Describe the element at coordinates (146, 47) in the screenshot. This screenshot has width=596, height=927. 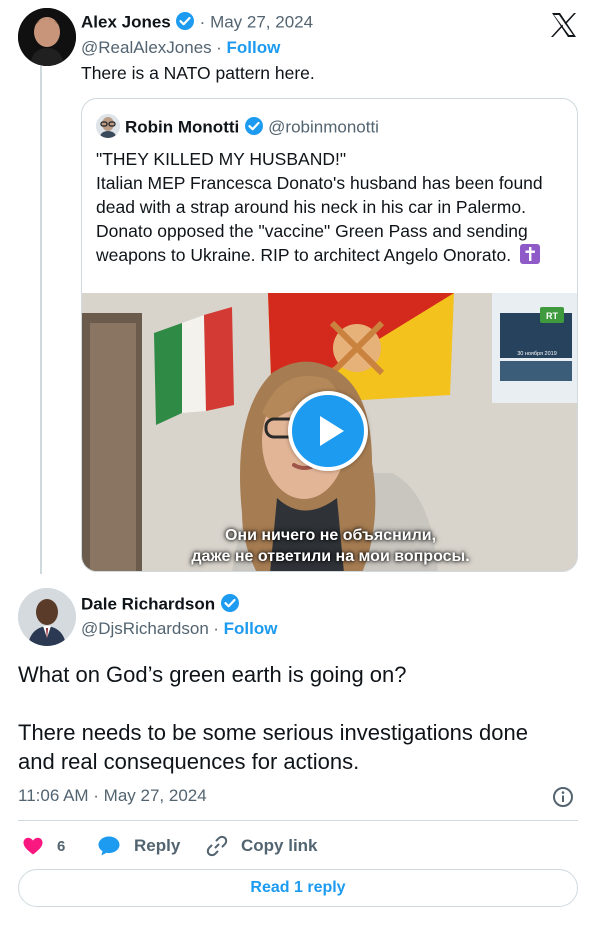
I see `author-handle: @RealAlexJones` at that location.